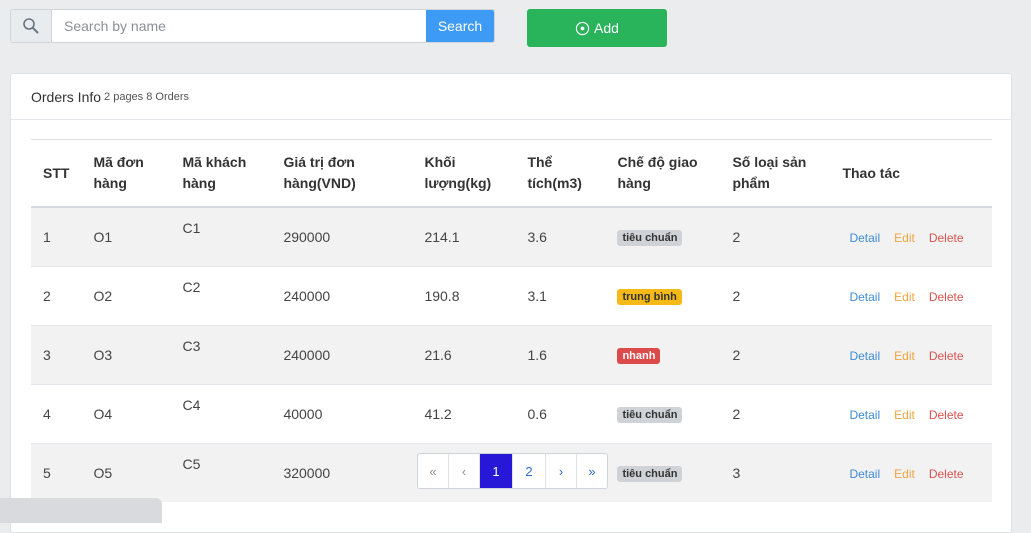  Describe the element at coordinates (147, 96) in the screenshot. I see `card-subtitle: 2 pages 8 Orders` at that location.